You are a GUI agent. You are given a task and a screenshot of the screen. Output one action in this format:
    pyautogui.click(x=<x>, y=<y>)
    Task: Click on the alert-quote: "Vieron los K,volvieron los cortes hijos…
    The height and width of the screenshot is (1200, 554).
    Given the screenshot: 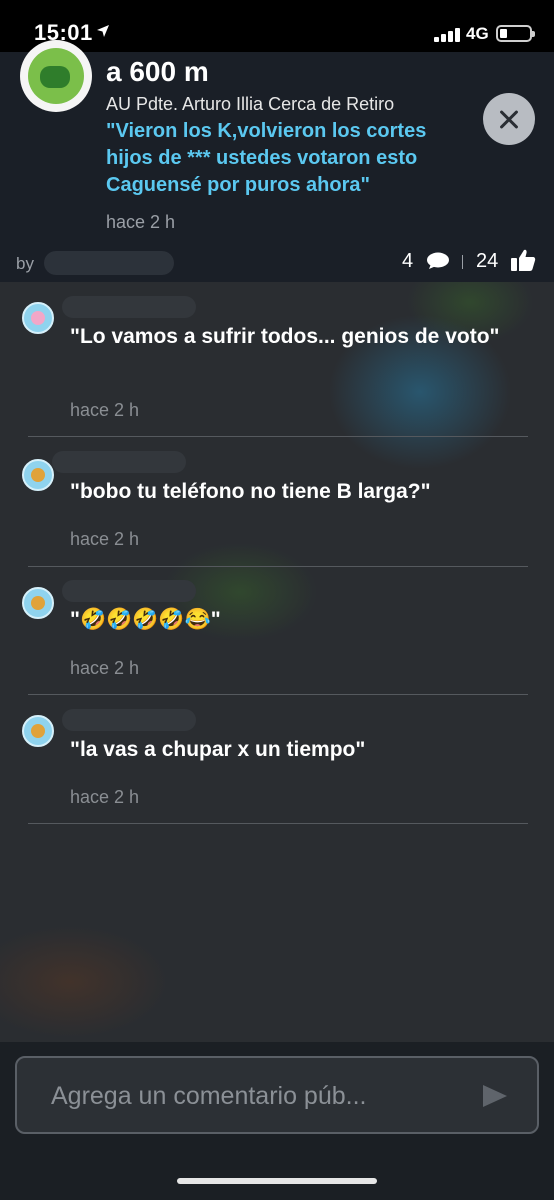 What is the action you would take?
    pyautogui.click(x=266, y=158)
    